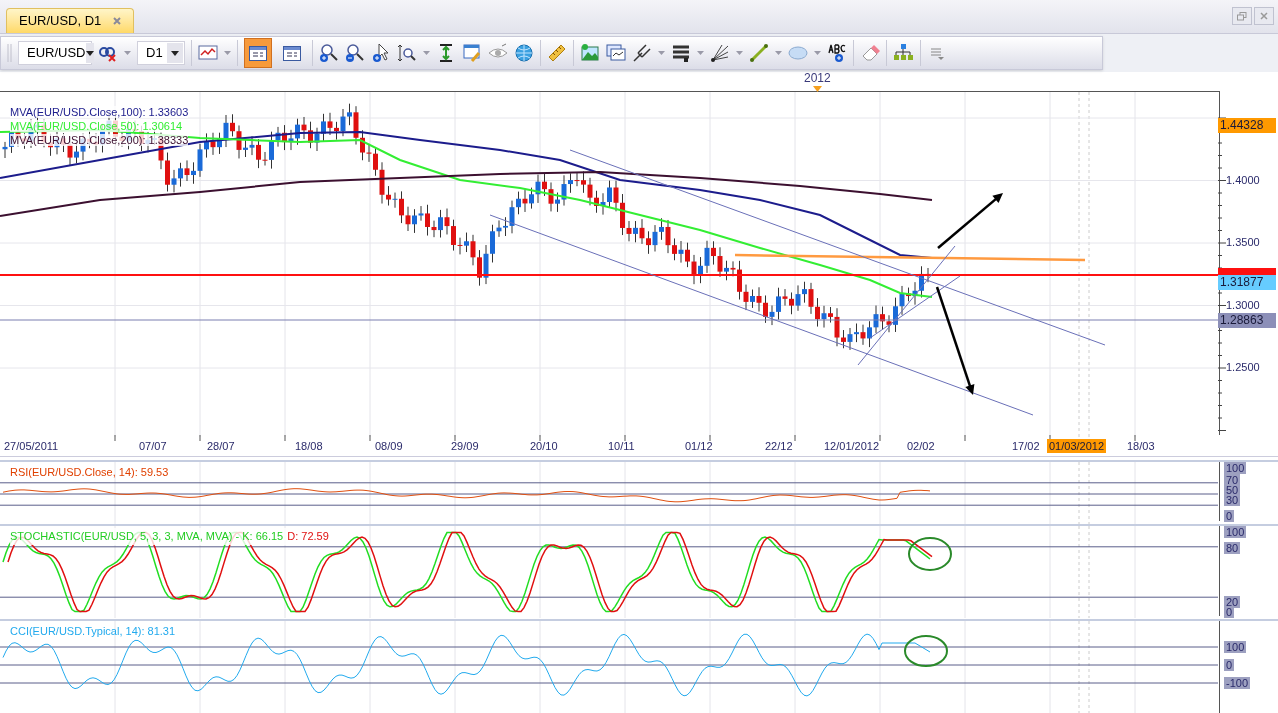 The height and width of the screenshot is (713, 1278). Describe the element at coordinates (389, 445) in the screenshot. I see `date-label: 08/09` at that location.